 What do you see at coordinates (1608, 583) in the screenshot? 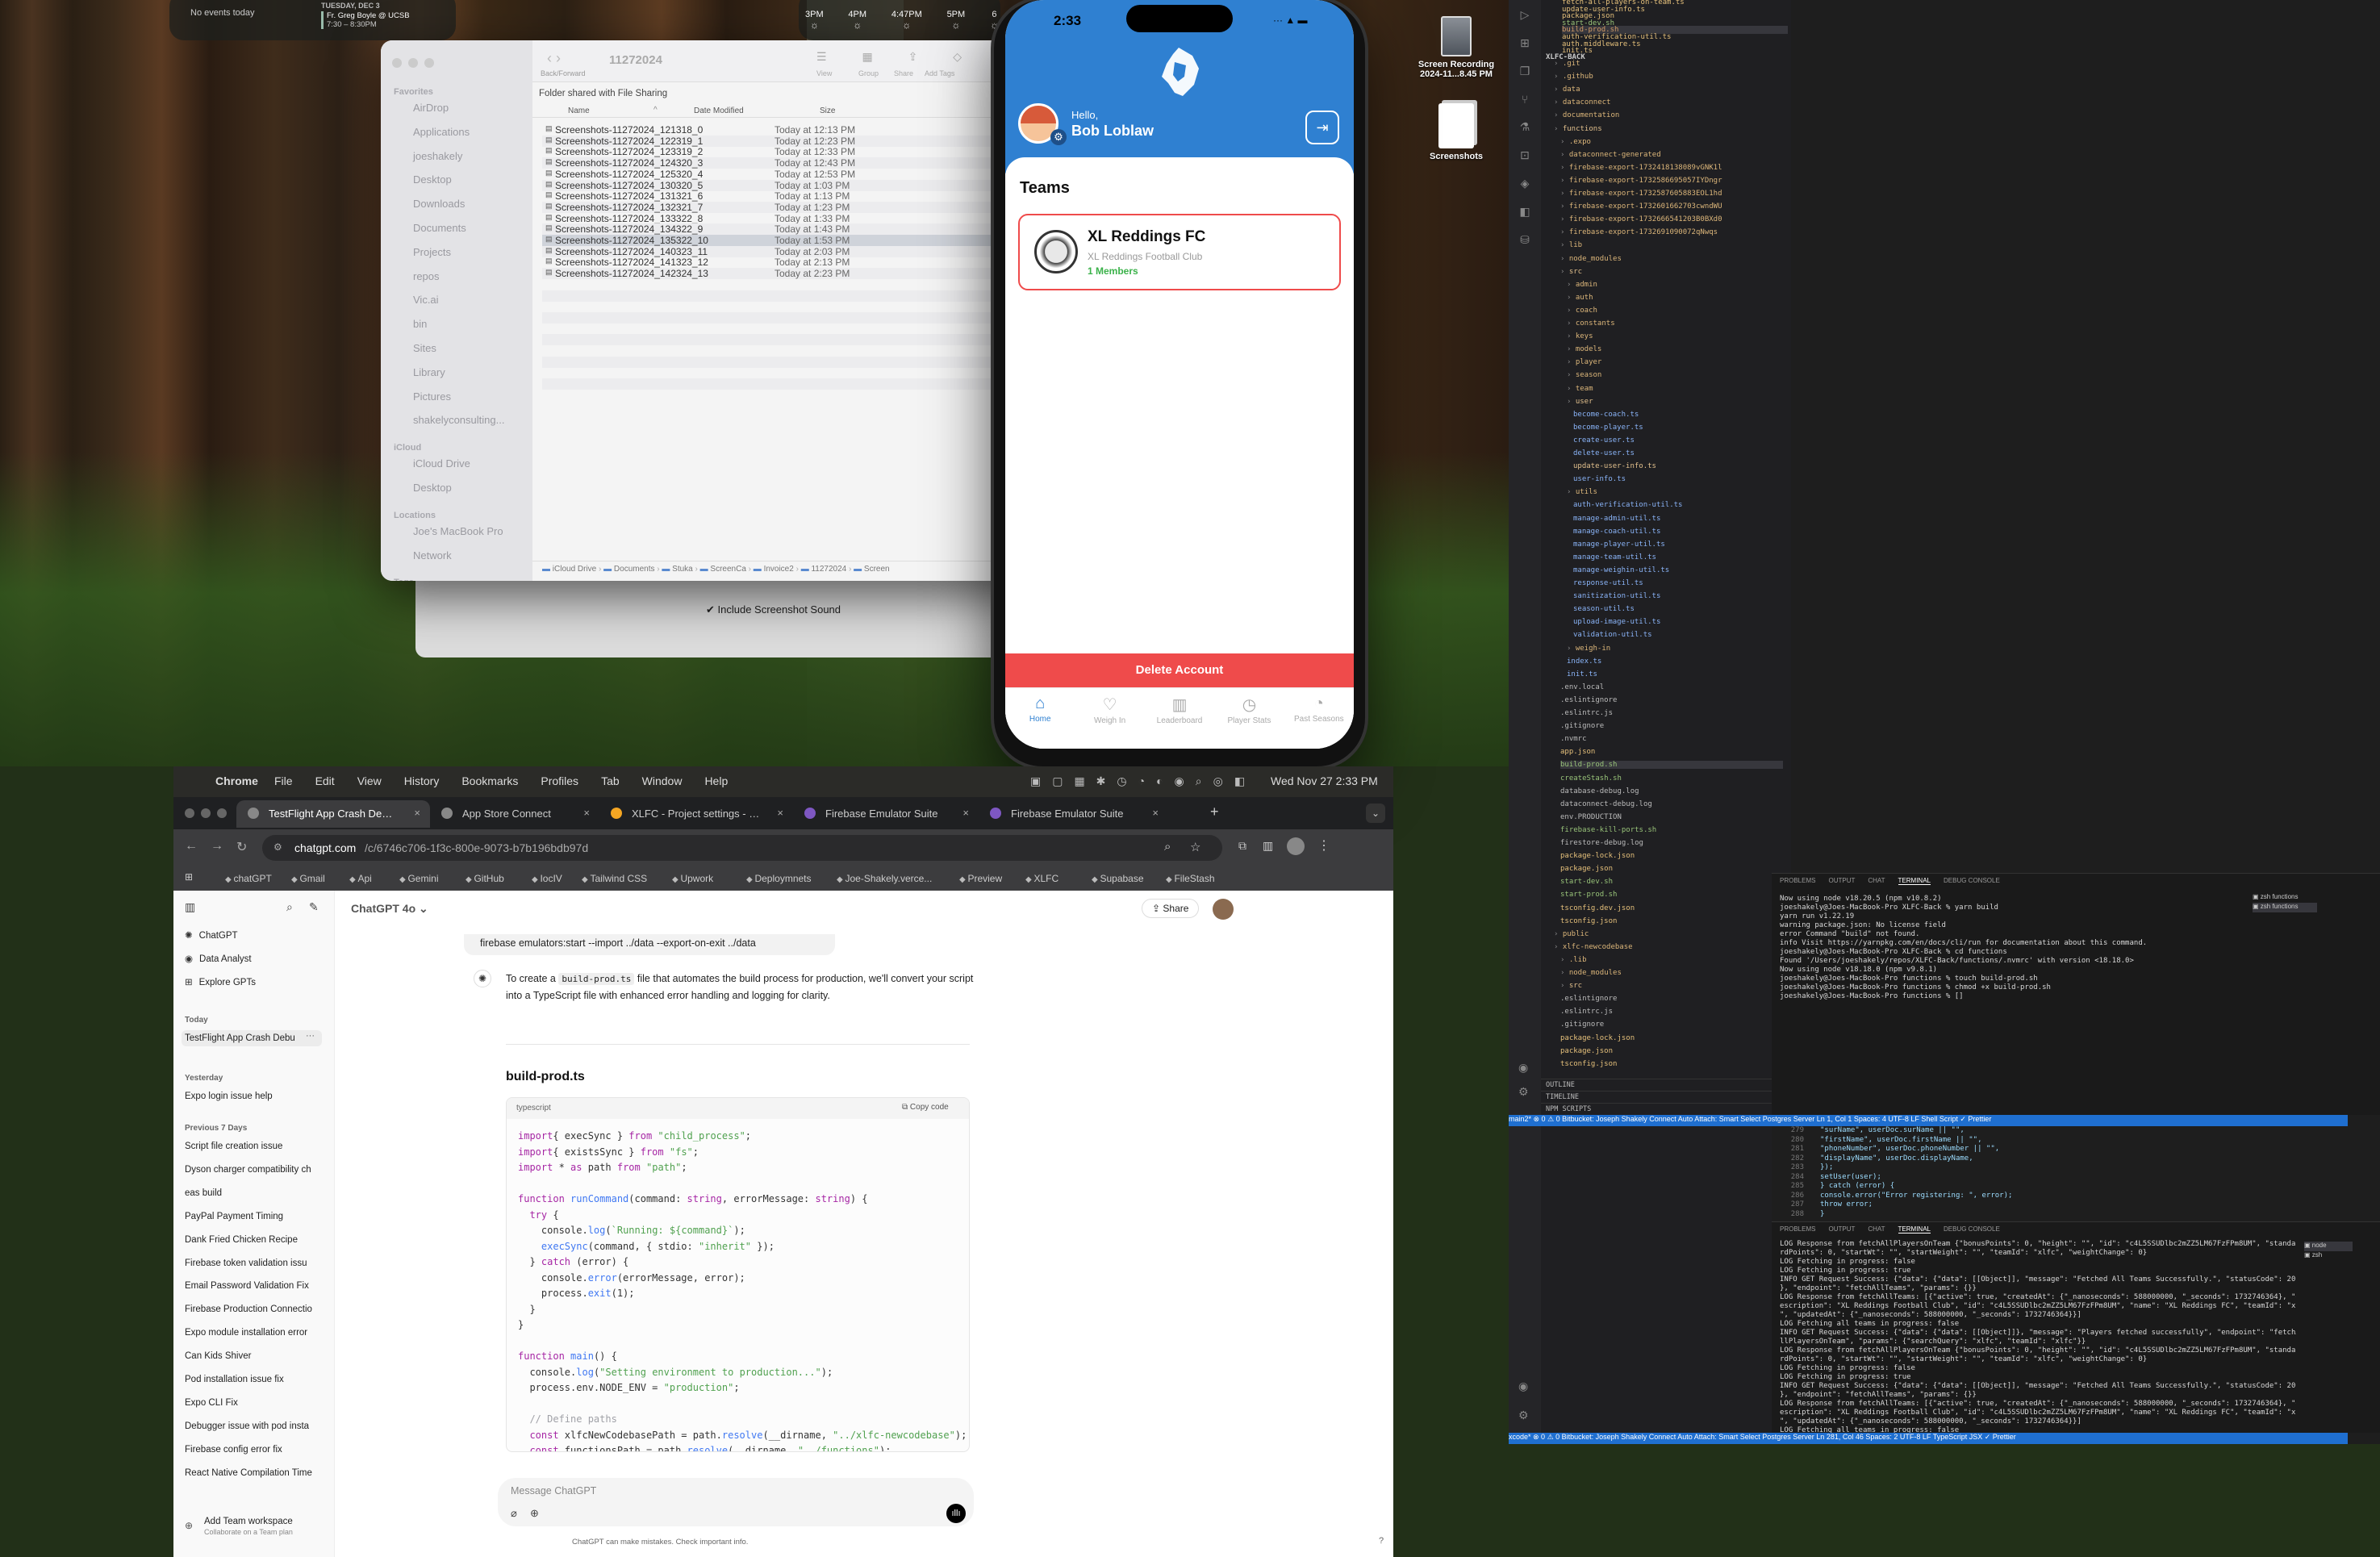
I see `tree-item: response-util.ts` at bounding box center [1608, 583].